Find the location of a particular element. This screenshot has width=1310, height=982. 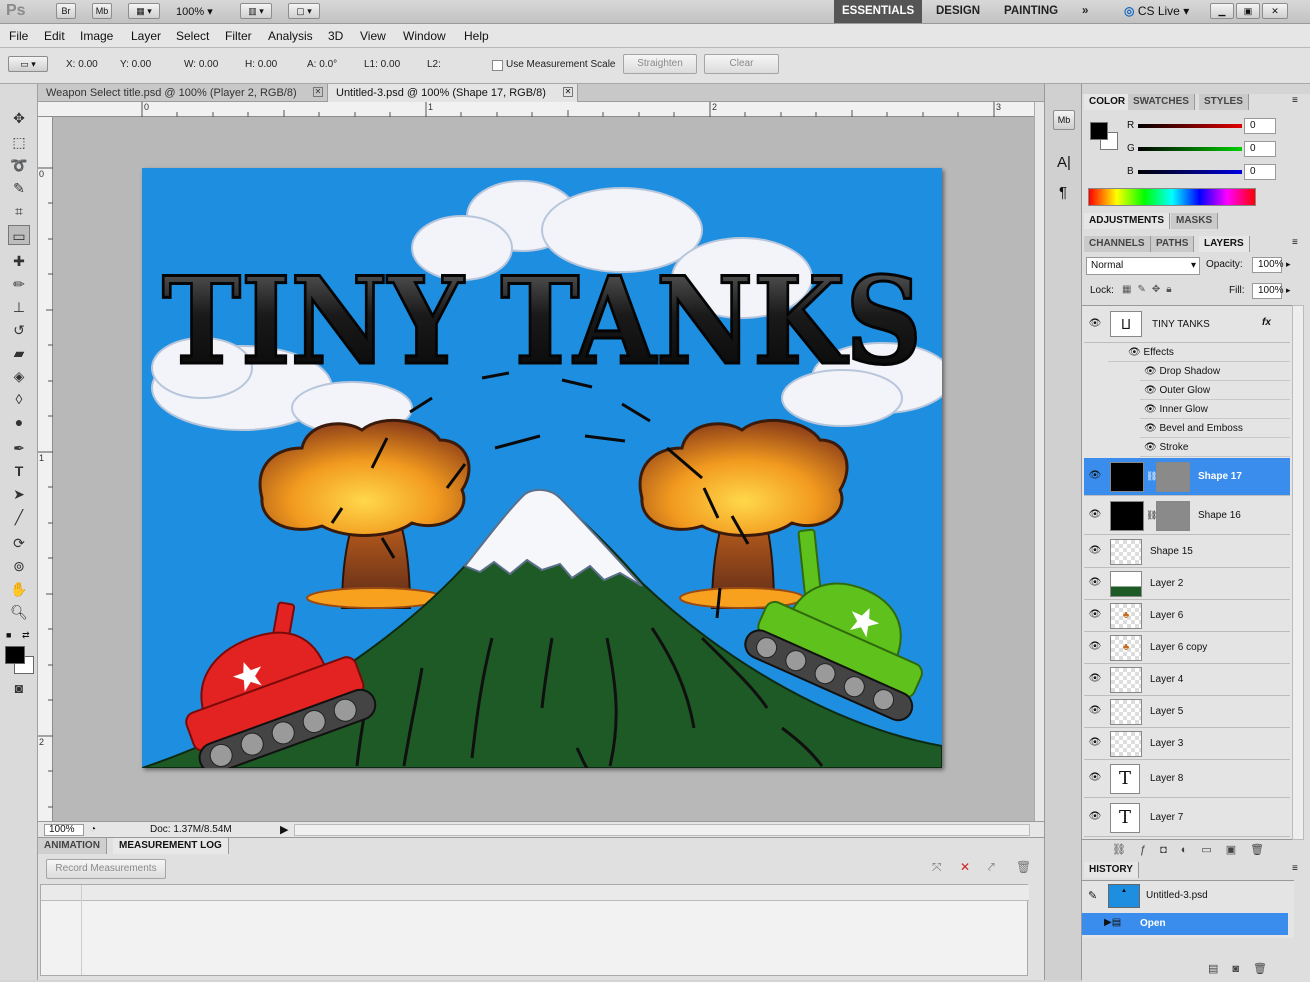

color-r-slider is located at coordinates (1190, 126).